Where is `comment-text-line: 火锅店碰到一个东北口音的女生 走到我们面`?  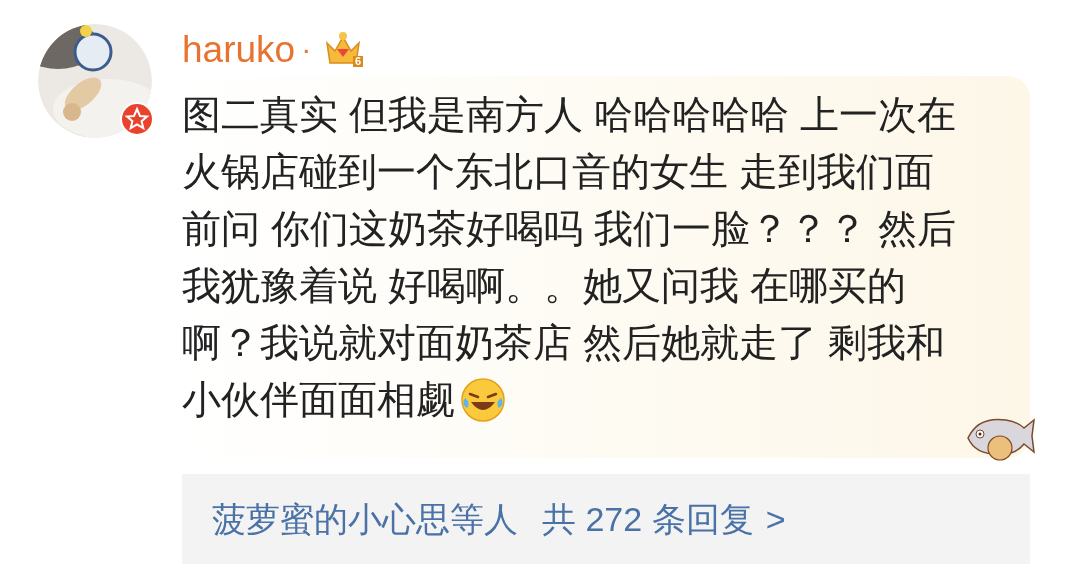
comment-text-line: 火锅店碰到一个东北口音的女生 走到我们面 is located at coordinates (558, 172).